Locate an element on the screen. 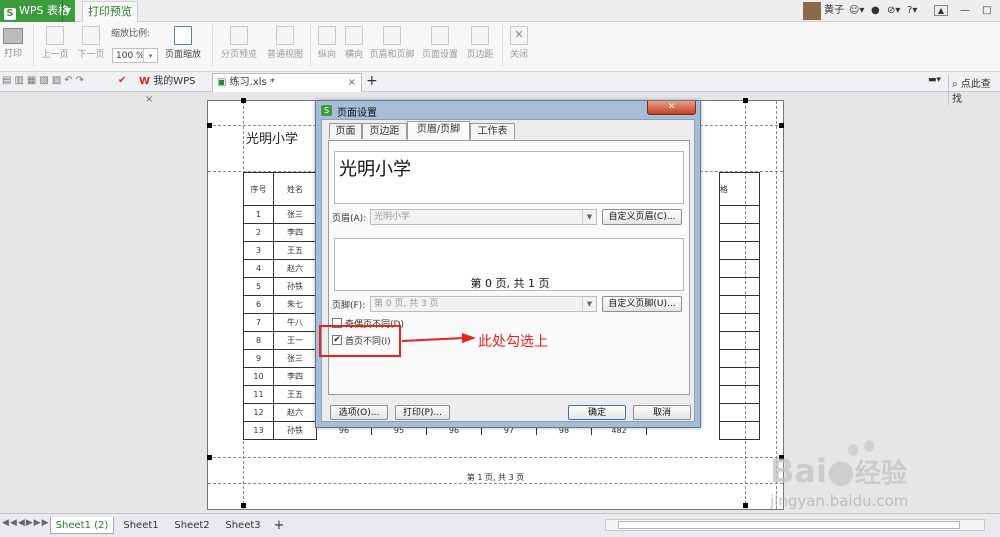  student-name: 李四 is located at coordinates (295, 376).